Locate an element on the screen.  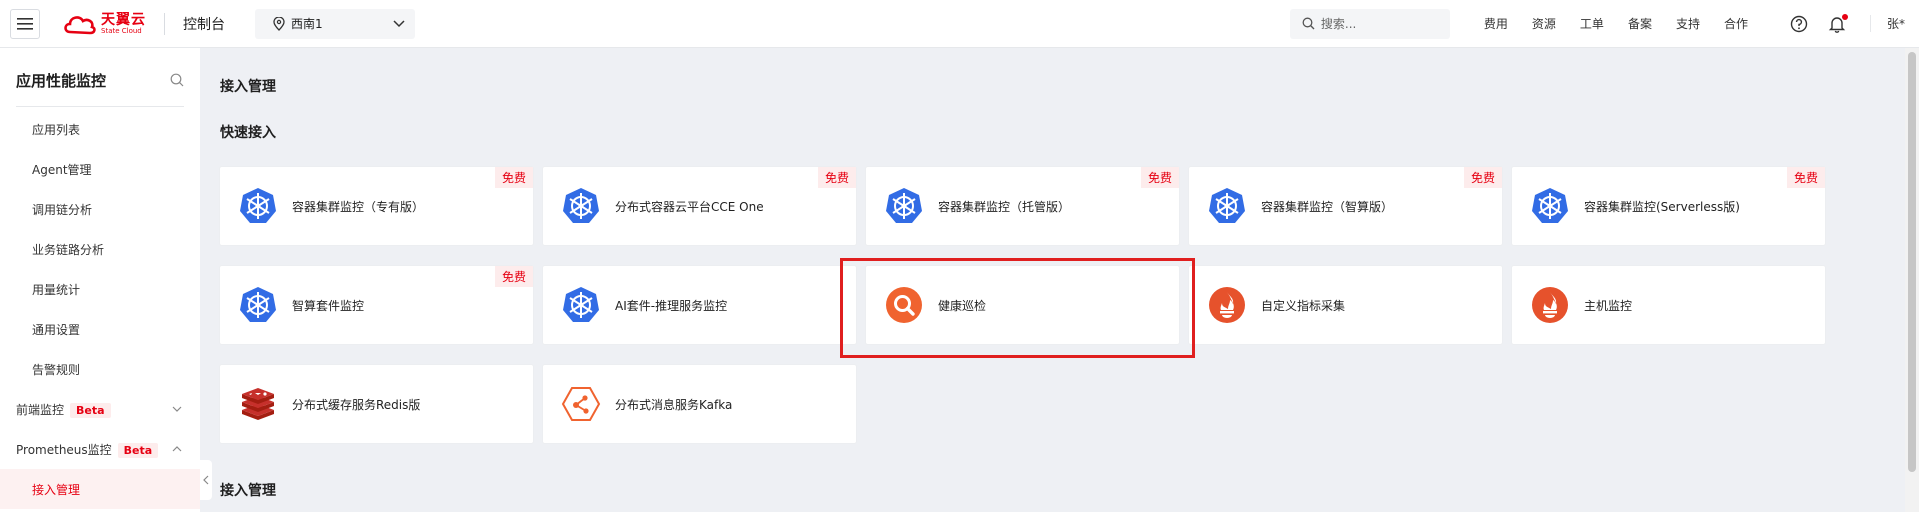
card-ai-inference-monitor: AI套件-推理服务监控 is located at coordinates (699, 305).